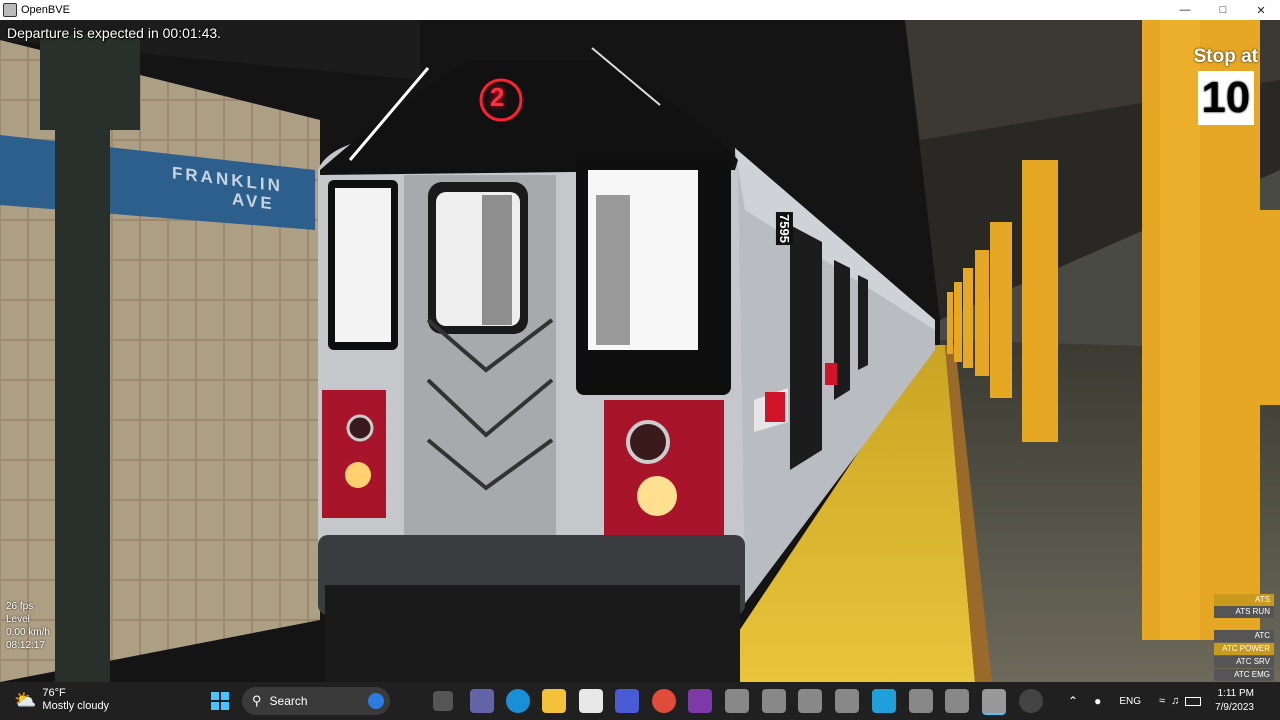 This screenshot has width=1280, height=720. I want to click on cloud-sun-icon: ⛅, so click(25, 699).